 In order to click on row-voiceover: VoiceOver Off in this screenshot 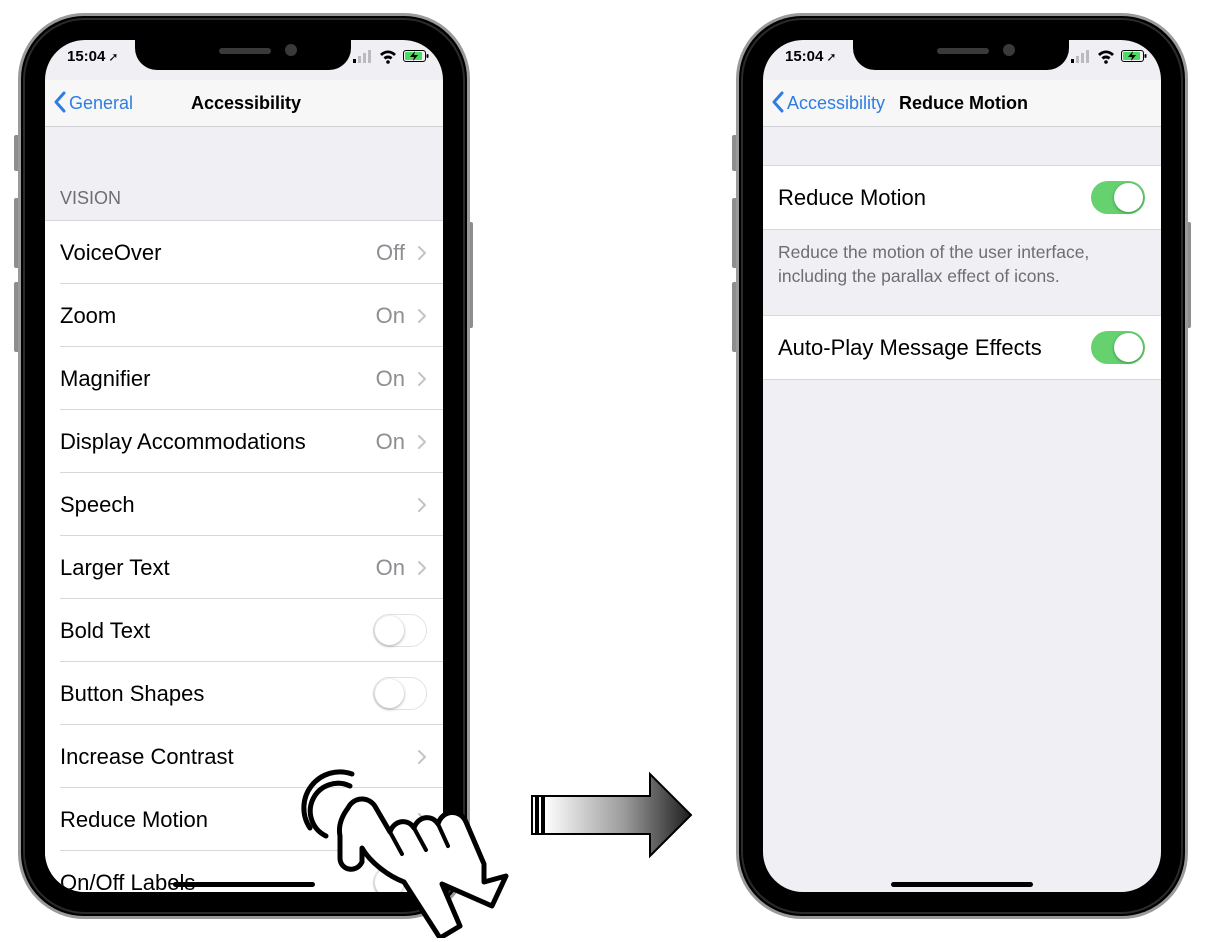, I will do `click(244, 252)`.